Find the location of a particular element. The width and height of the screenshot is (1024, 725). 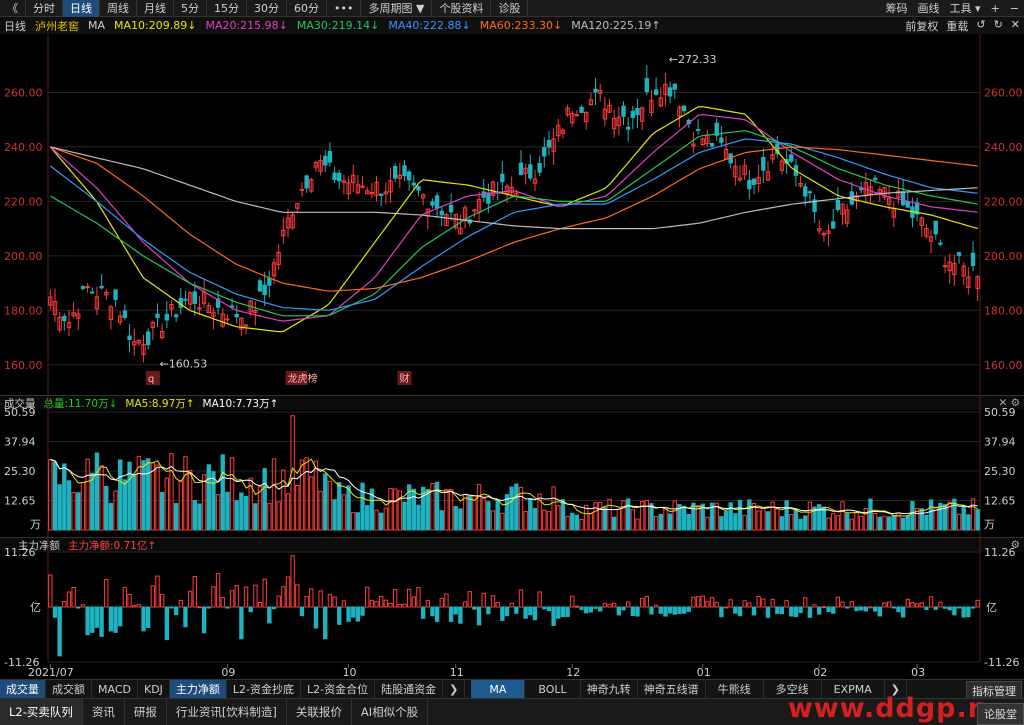

ma-indicator-label: MA is located at coordinates (96, 25).